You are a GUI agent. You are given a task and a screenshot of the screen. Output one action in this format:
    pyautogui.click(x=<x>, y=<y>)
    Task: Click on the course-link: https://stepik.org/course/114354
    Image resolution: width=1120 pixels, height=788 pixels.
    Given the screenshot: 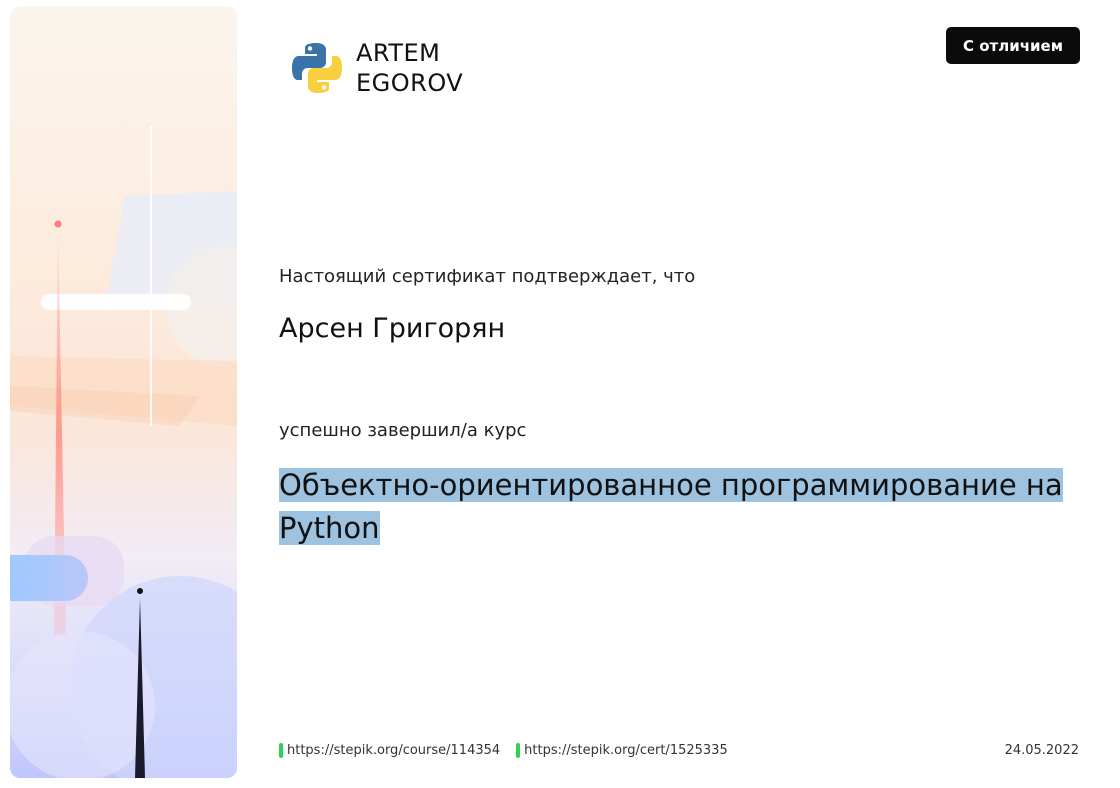 What is the action you would take?
    pyautogui.click(x=389, y=750)
    